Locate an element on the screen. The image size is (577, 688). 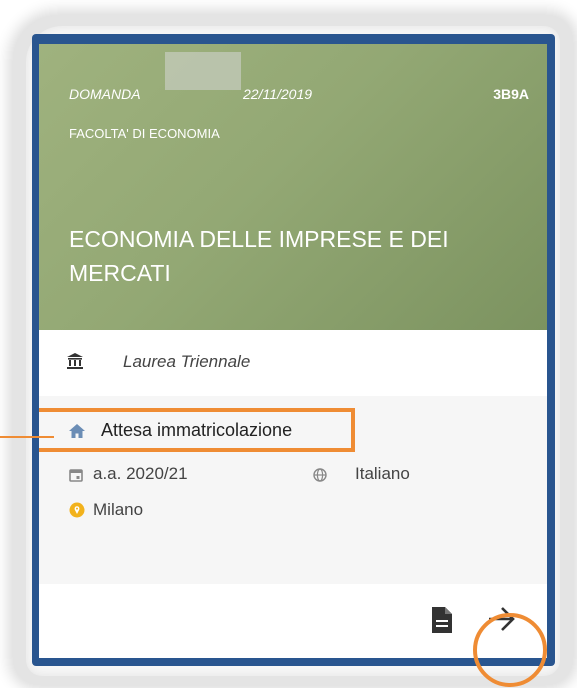
annotation-pointer-line is located at coordinates (27, 437).